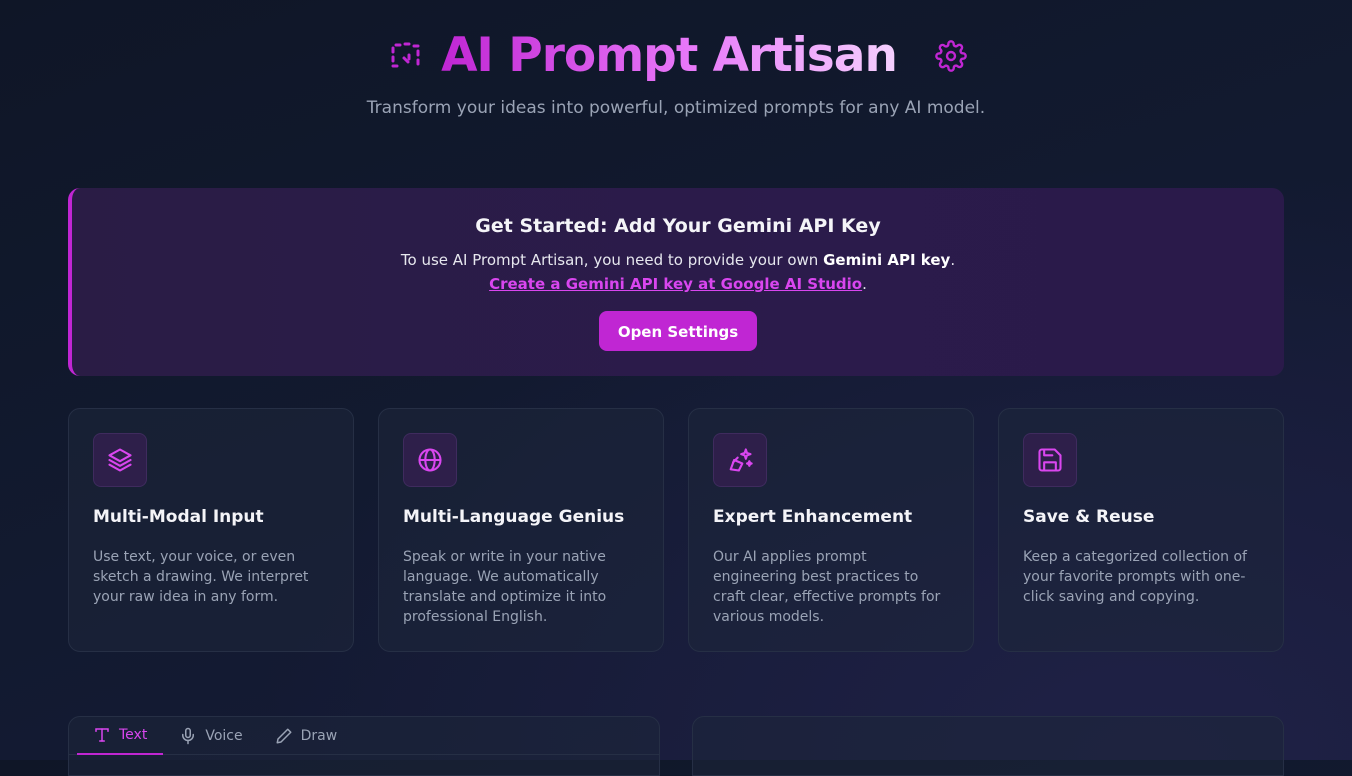  Describe the element at coordinates (678, 331) in the screenshot. I see `open-settings-button: Open Settings` at that location.